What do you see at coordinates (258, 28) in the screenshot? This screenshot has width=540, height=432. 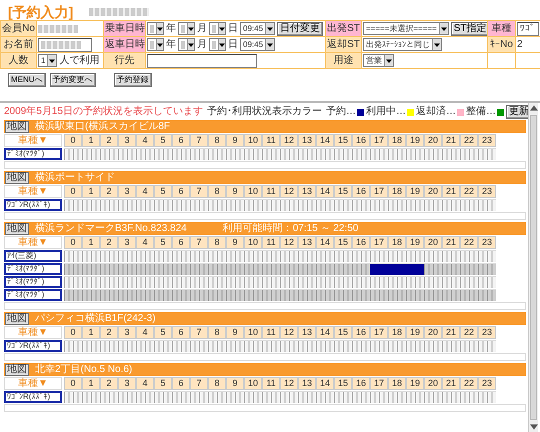 I see `dropdown-field: 09:45` at bounding box center [258, 28].